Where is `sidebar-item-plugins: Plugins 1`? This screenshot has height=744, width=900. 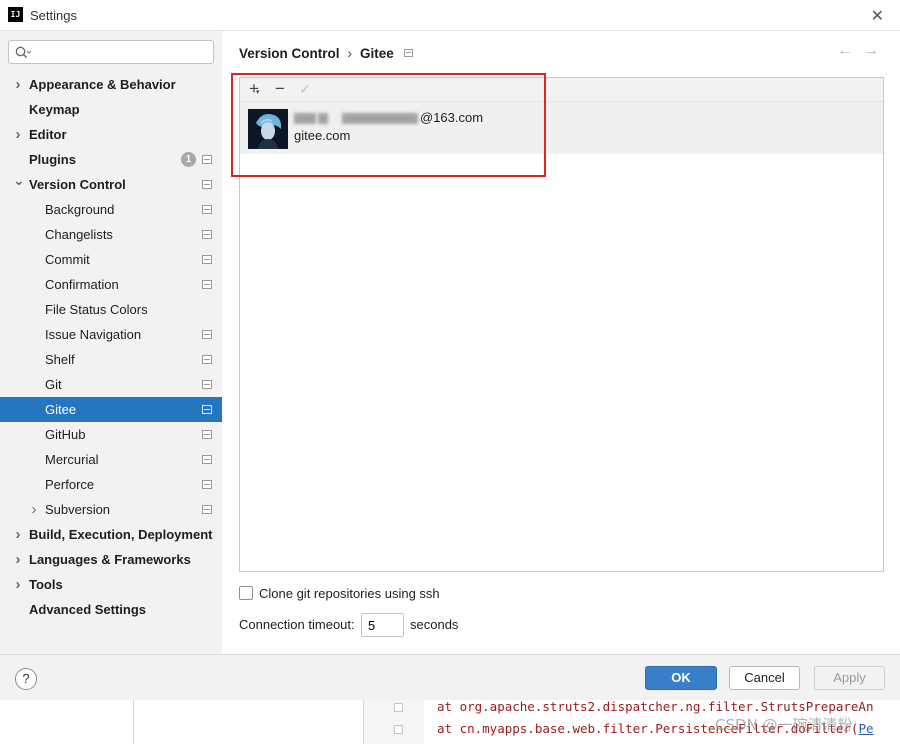
sidebar-item-plugins: Plugins 1 is located at coordinates (111, 159).